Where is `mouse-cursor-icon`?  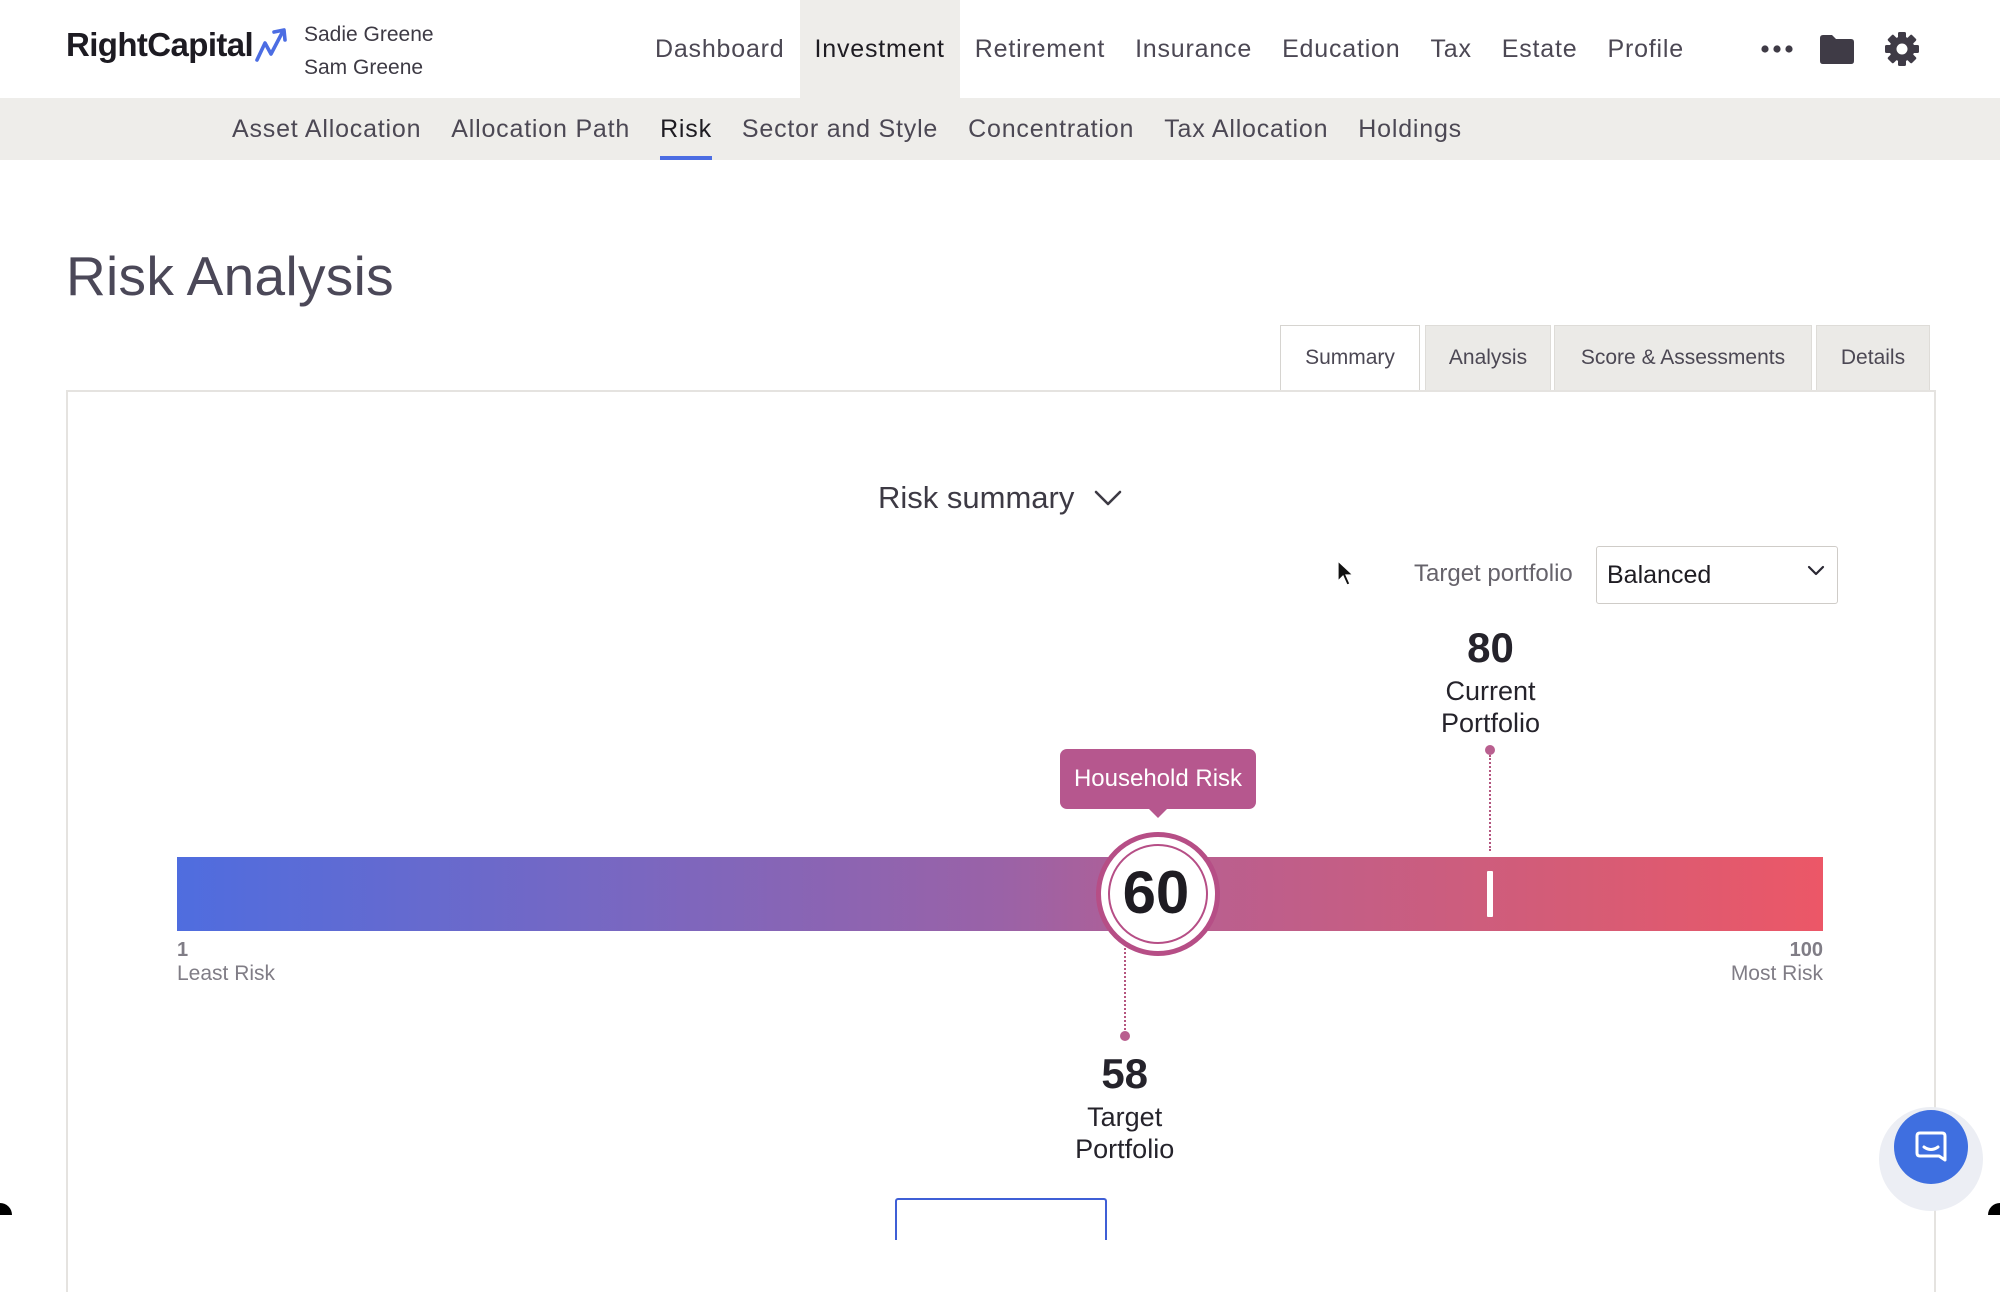
mouse-cursor-icon is located at coordinates (1346, 573).